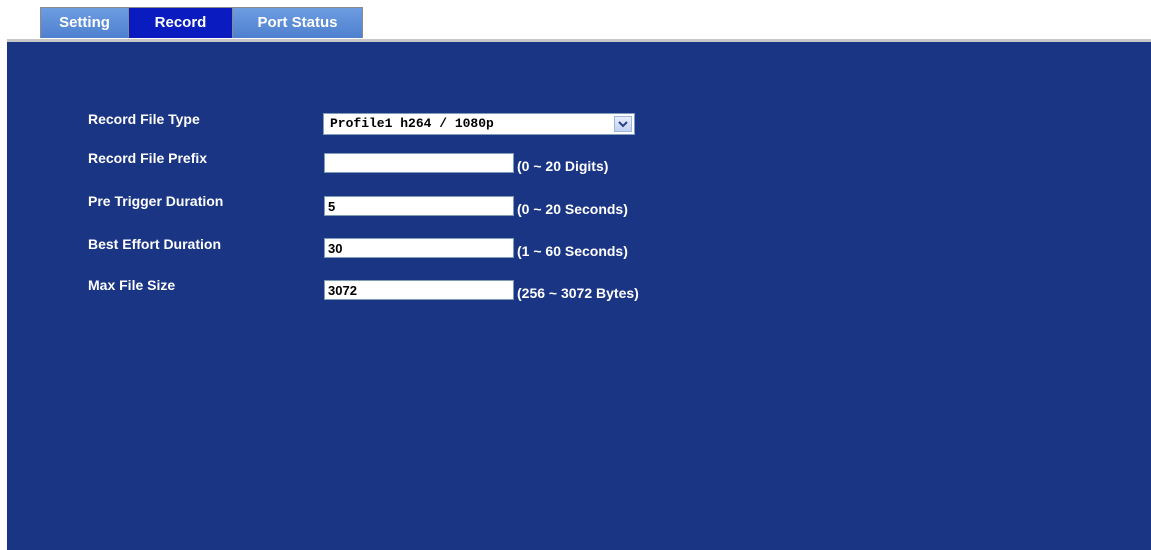  Describe the element at coordinates (578, 293) in the screenshot. I see `max-file-size-hint: (256 ~ 3072 Bytes)` at that location.